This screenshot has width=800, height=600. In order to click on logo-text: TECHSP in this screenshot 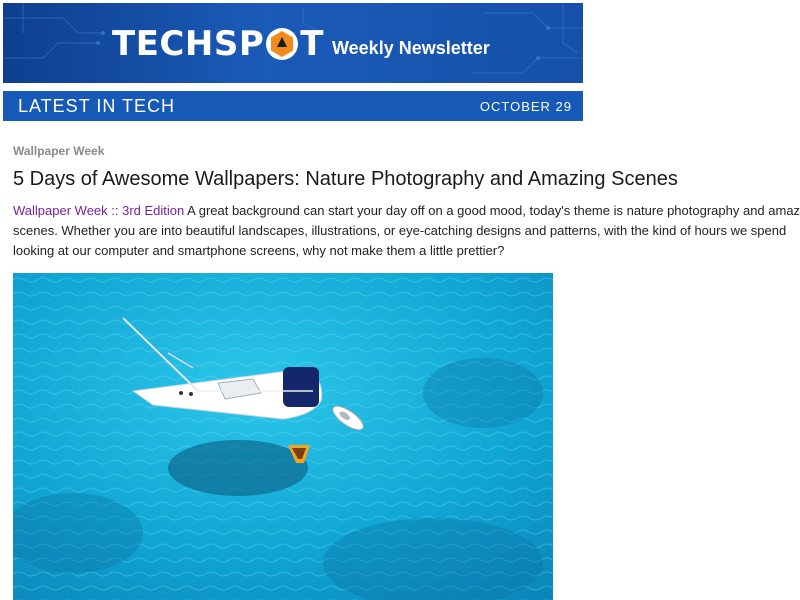, I will do `click(188, 44)`.